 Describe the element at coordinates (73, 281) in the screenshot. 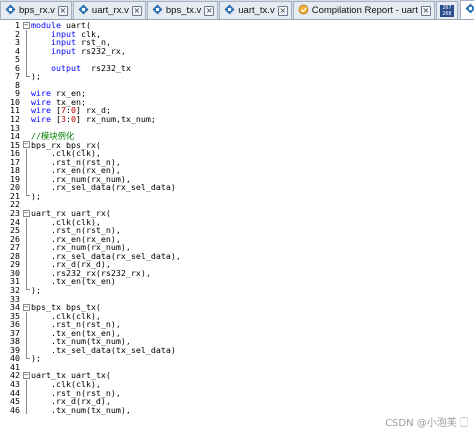

I see `code-text: .tx_en(tx_en)` at that location.